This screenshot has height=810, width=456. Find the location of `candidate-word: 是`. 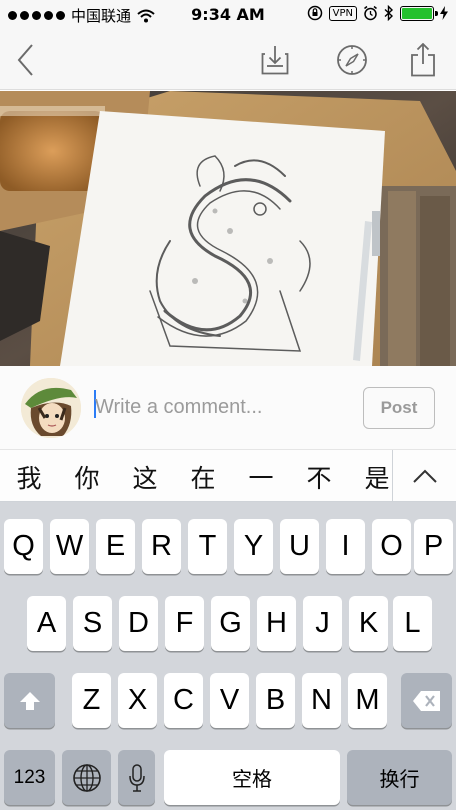

candidate-word: 是 is located at coordinates (377, 477).